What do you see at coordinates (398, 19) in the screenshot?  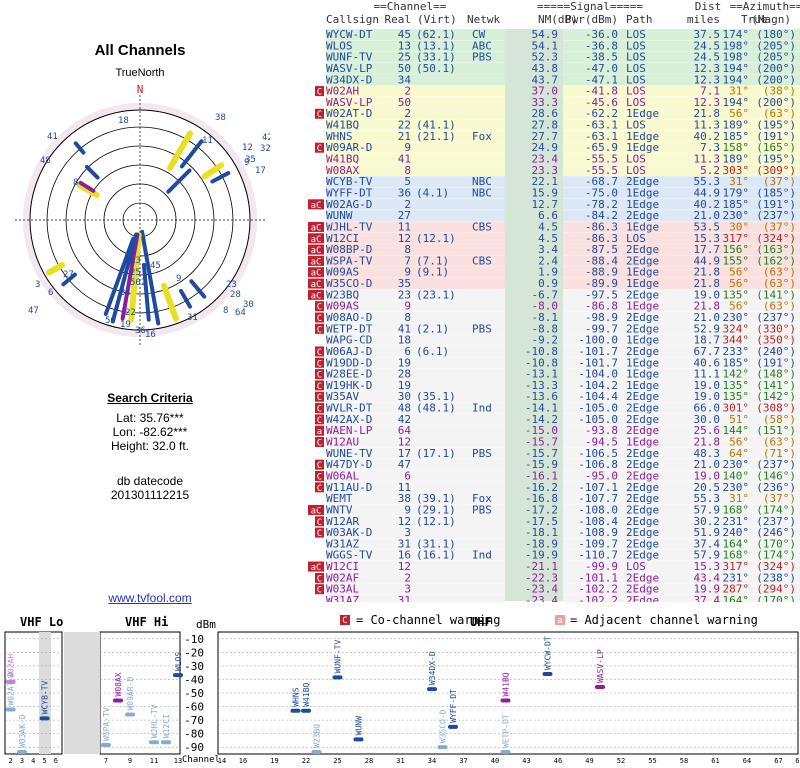 I see `column-header: Real` at bounding box center [398, 19].